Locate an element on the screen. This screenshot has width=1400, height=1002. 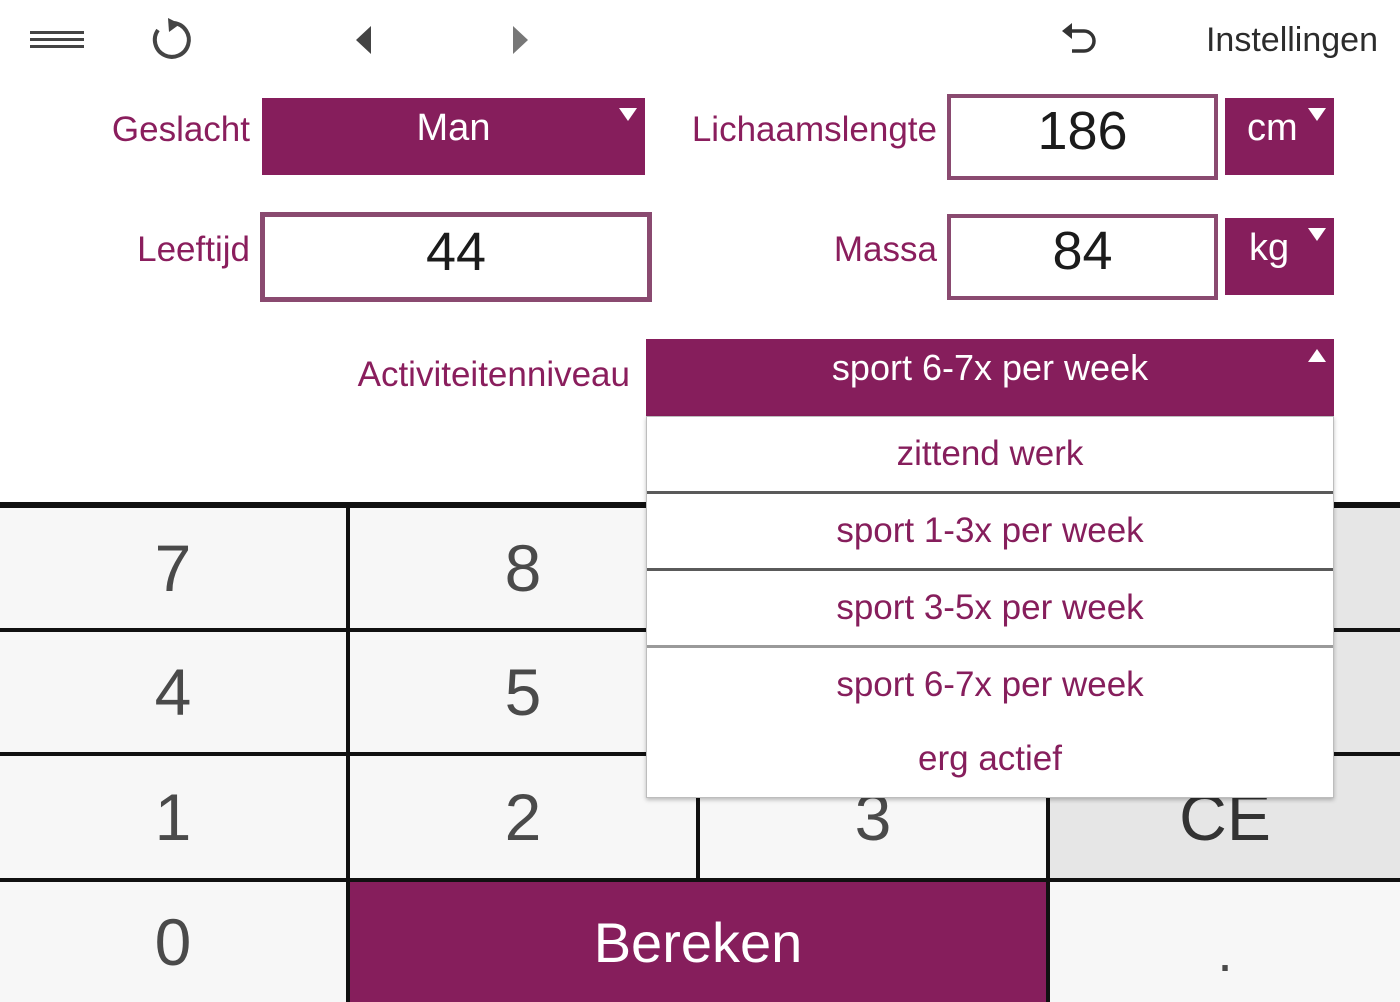
key-decimal: . is located at coordinates (1225, 942).